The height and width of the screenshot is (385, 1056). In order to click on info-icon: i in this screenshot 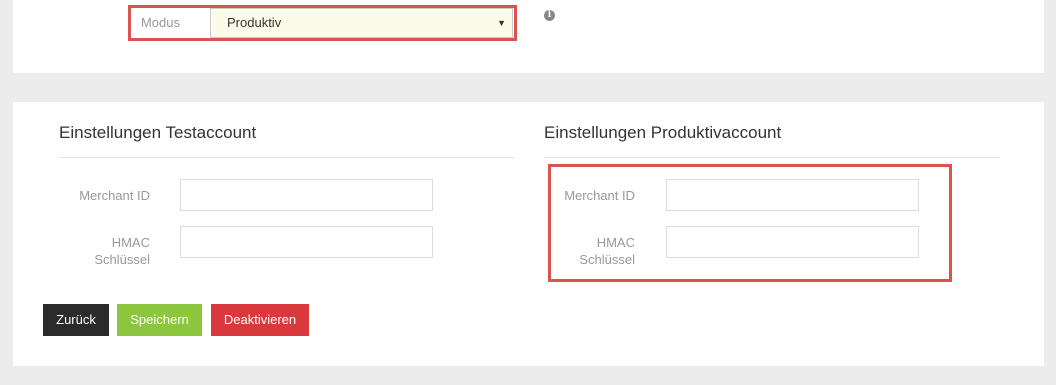, I will do `click(549, 15)`.